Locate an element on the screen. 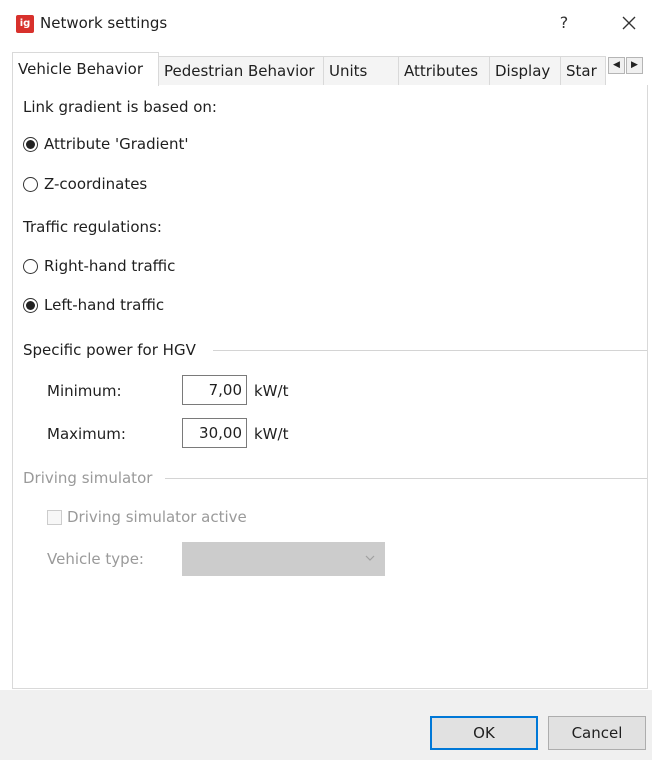  close-icon is located at coordinates (629, 23).